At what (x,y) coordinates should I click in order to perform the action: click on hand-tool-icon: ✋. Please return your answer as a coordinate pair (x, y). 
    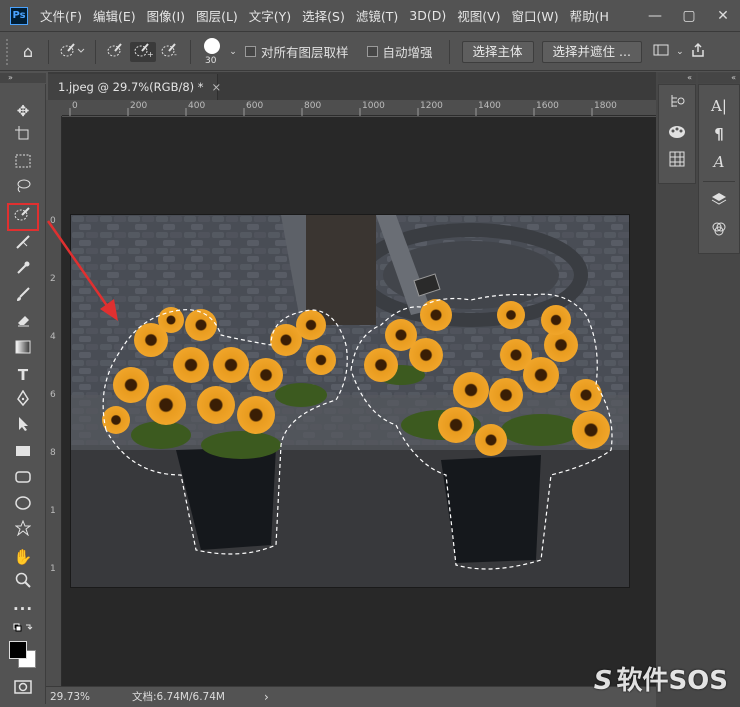
    Looking at the image, I should click on (23, 557).